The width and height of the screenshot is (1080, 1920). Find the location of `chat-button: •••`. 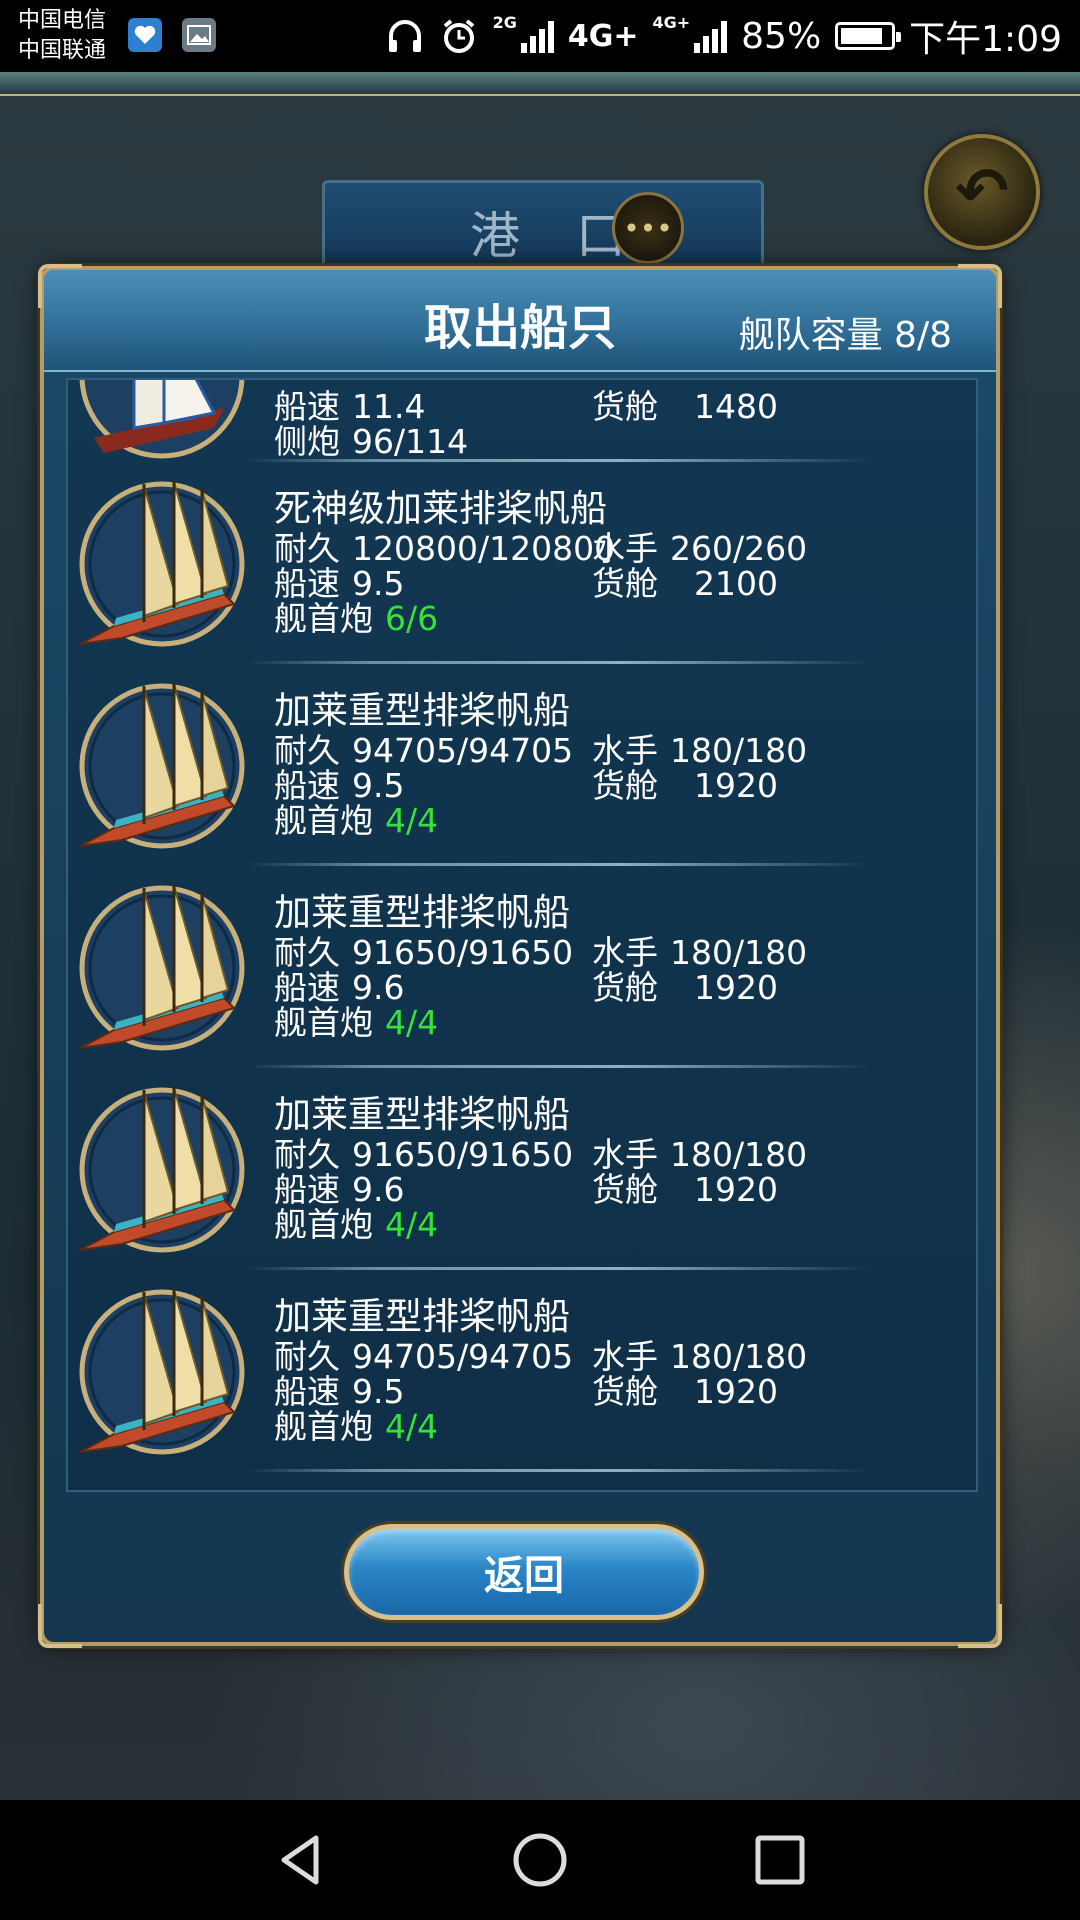

chat-button: ••• is located at coordinates (648, 228).